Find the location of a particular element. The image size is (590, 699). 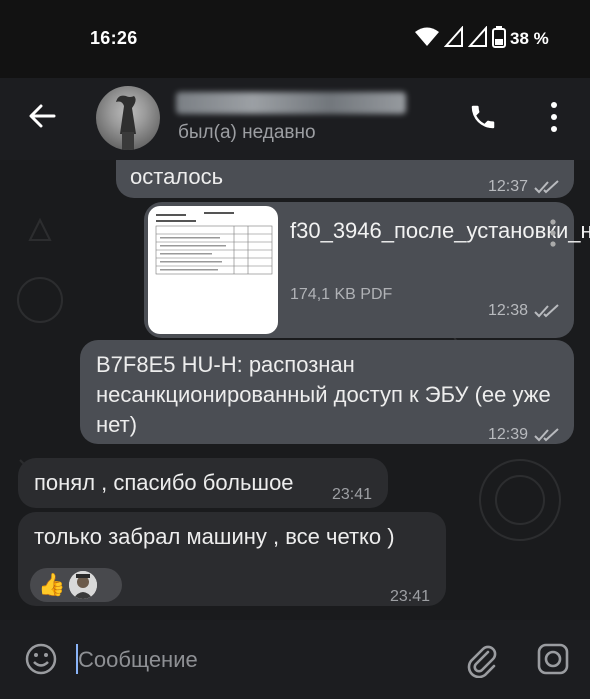

avatar-statue-image is located at coordinates (126, 122).